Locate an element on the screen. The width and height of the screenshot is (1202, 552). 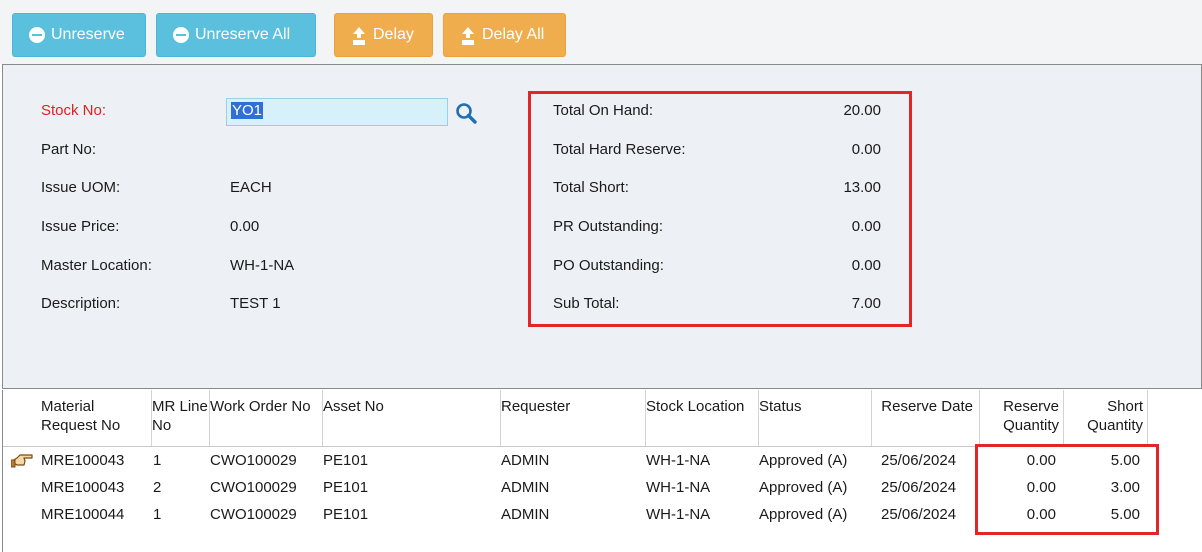
unreserve-all-button: Unreserve All is located at coordinates (236, 35).